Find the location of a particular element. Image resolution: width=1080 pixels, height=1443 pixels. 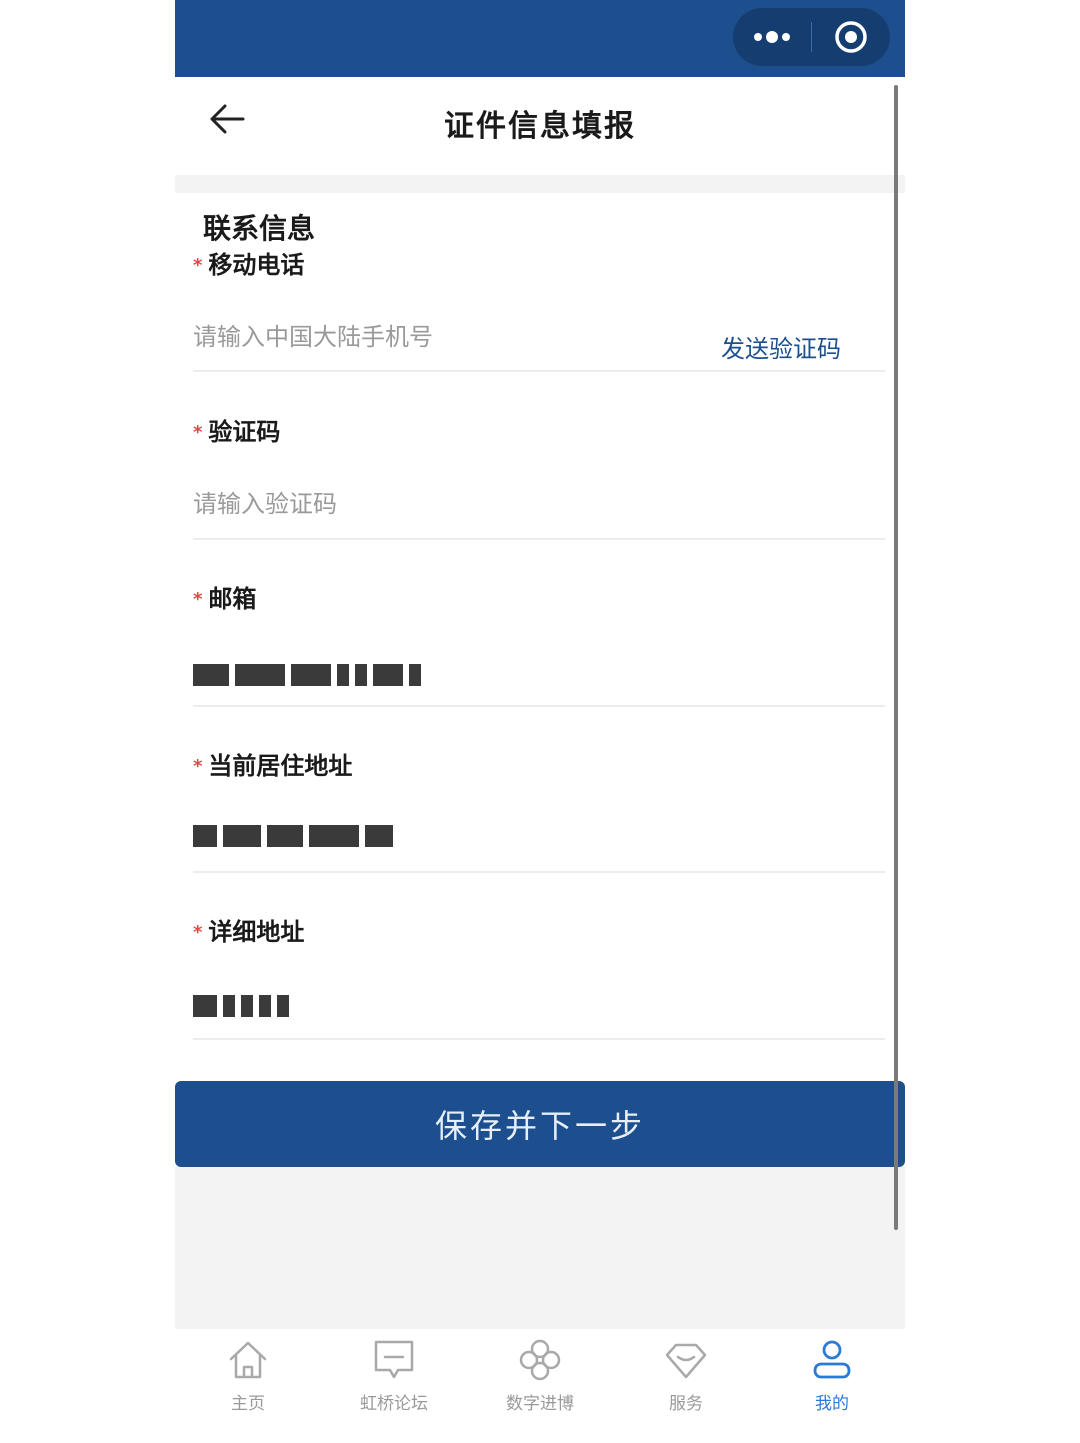

tab-home: 主页 is located at coordinates (248, 1386).